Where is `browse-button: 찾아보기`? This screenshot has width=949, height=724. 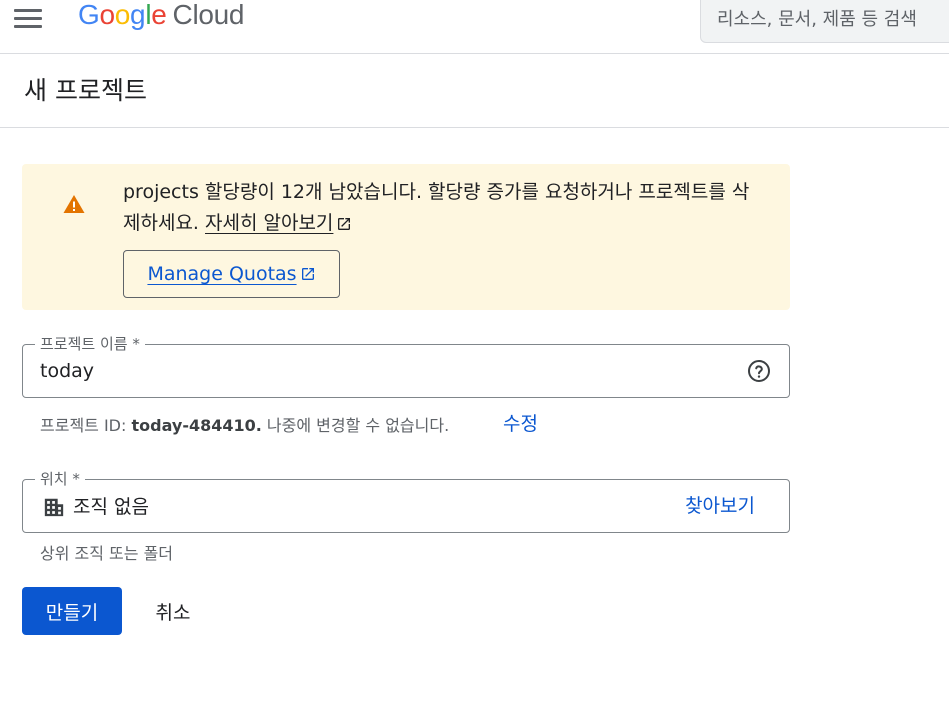
browse-button: 찾아보기 is located at coordinates (720, 504).